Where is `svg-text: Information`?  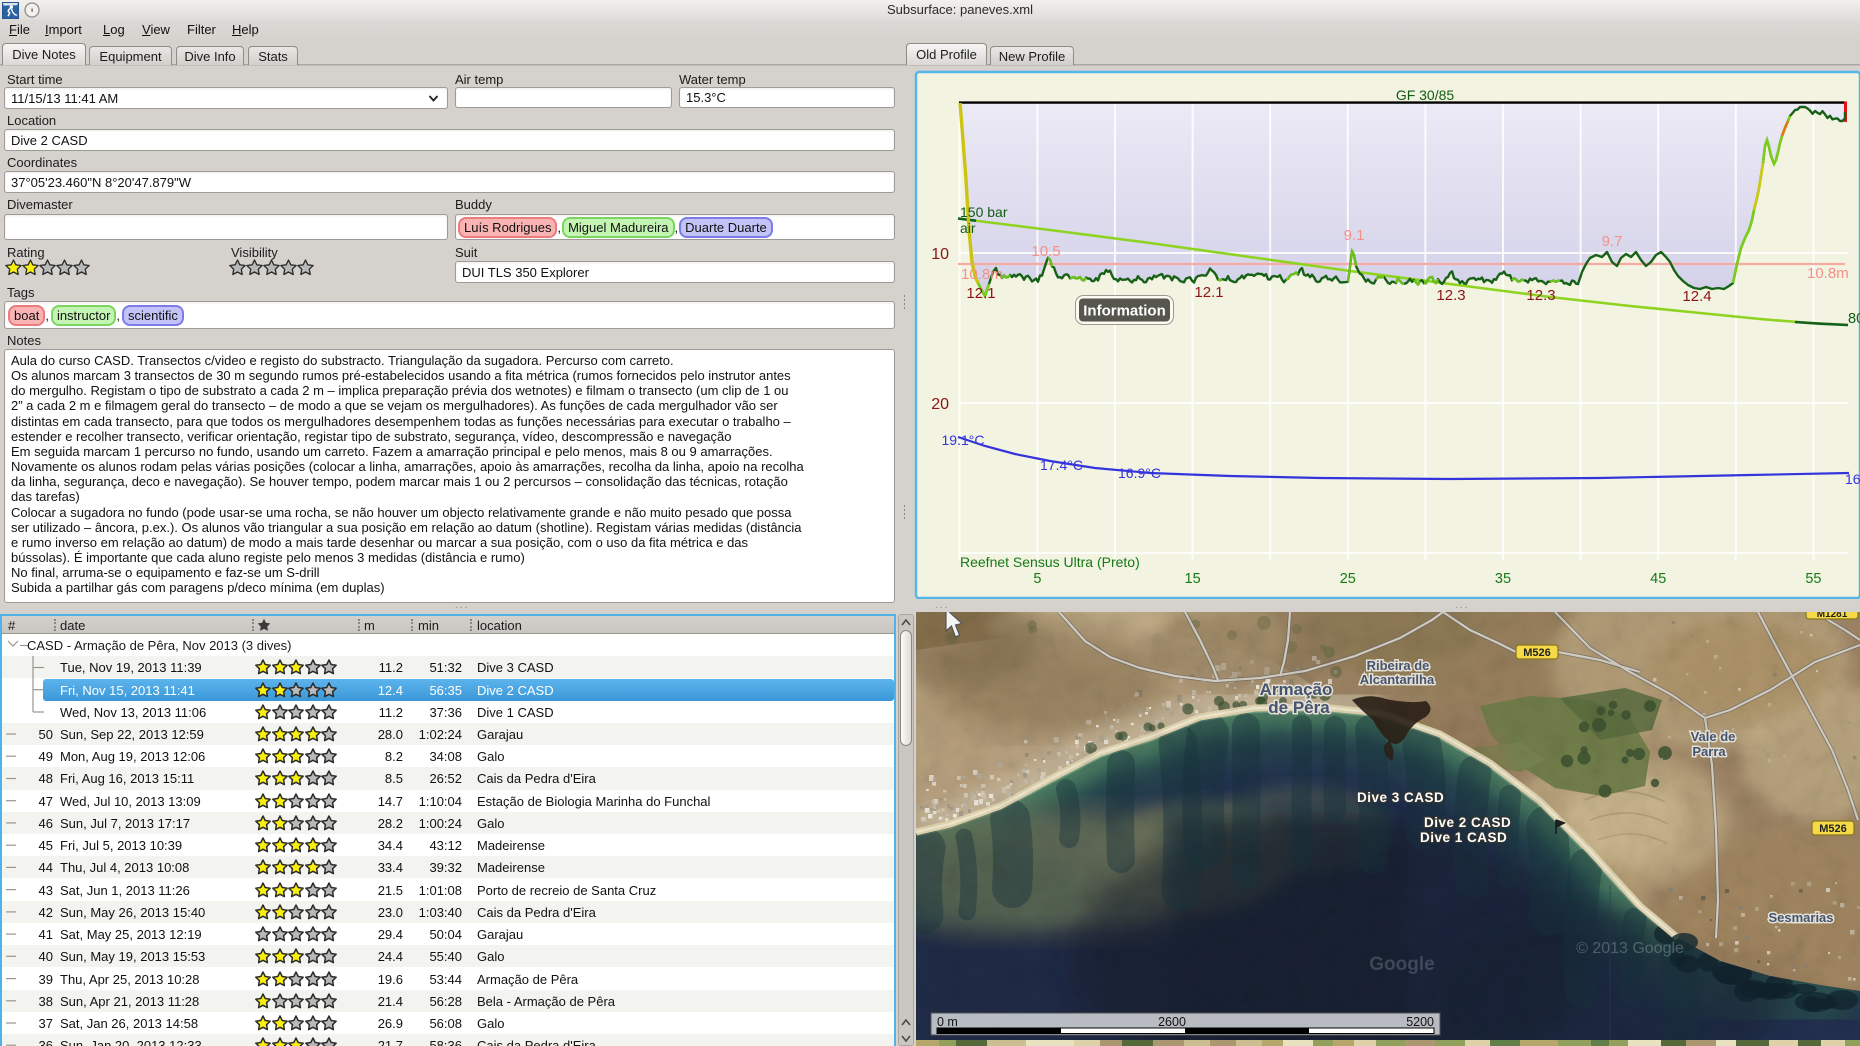
svg-text: Information is located at coordinates (1124, 311).